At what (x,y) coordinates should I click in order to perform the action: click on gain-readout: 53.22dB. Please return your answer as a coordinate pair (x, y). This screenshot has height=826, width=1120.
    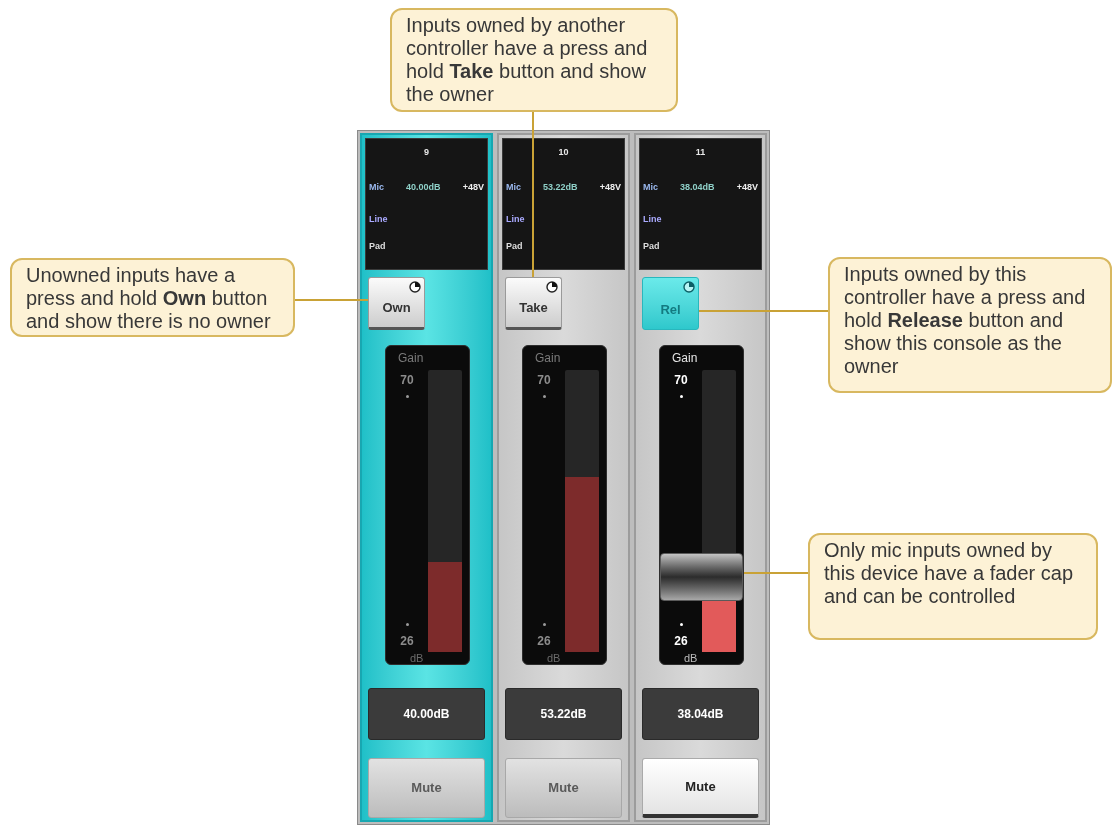
    Looking at the image, I should click on (563, 714).